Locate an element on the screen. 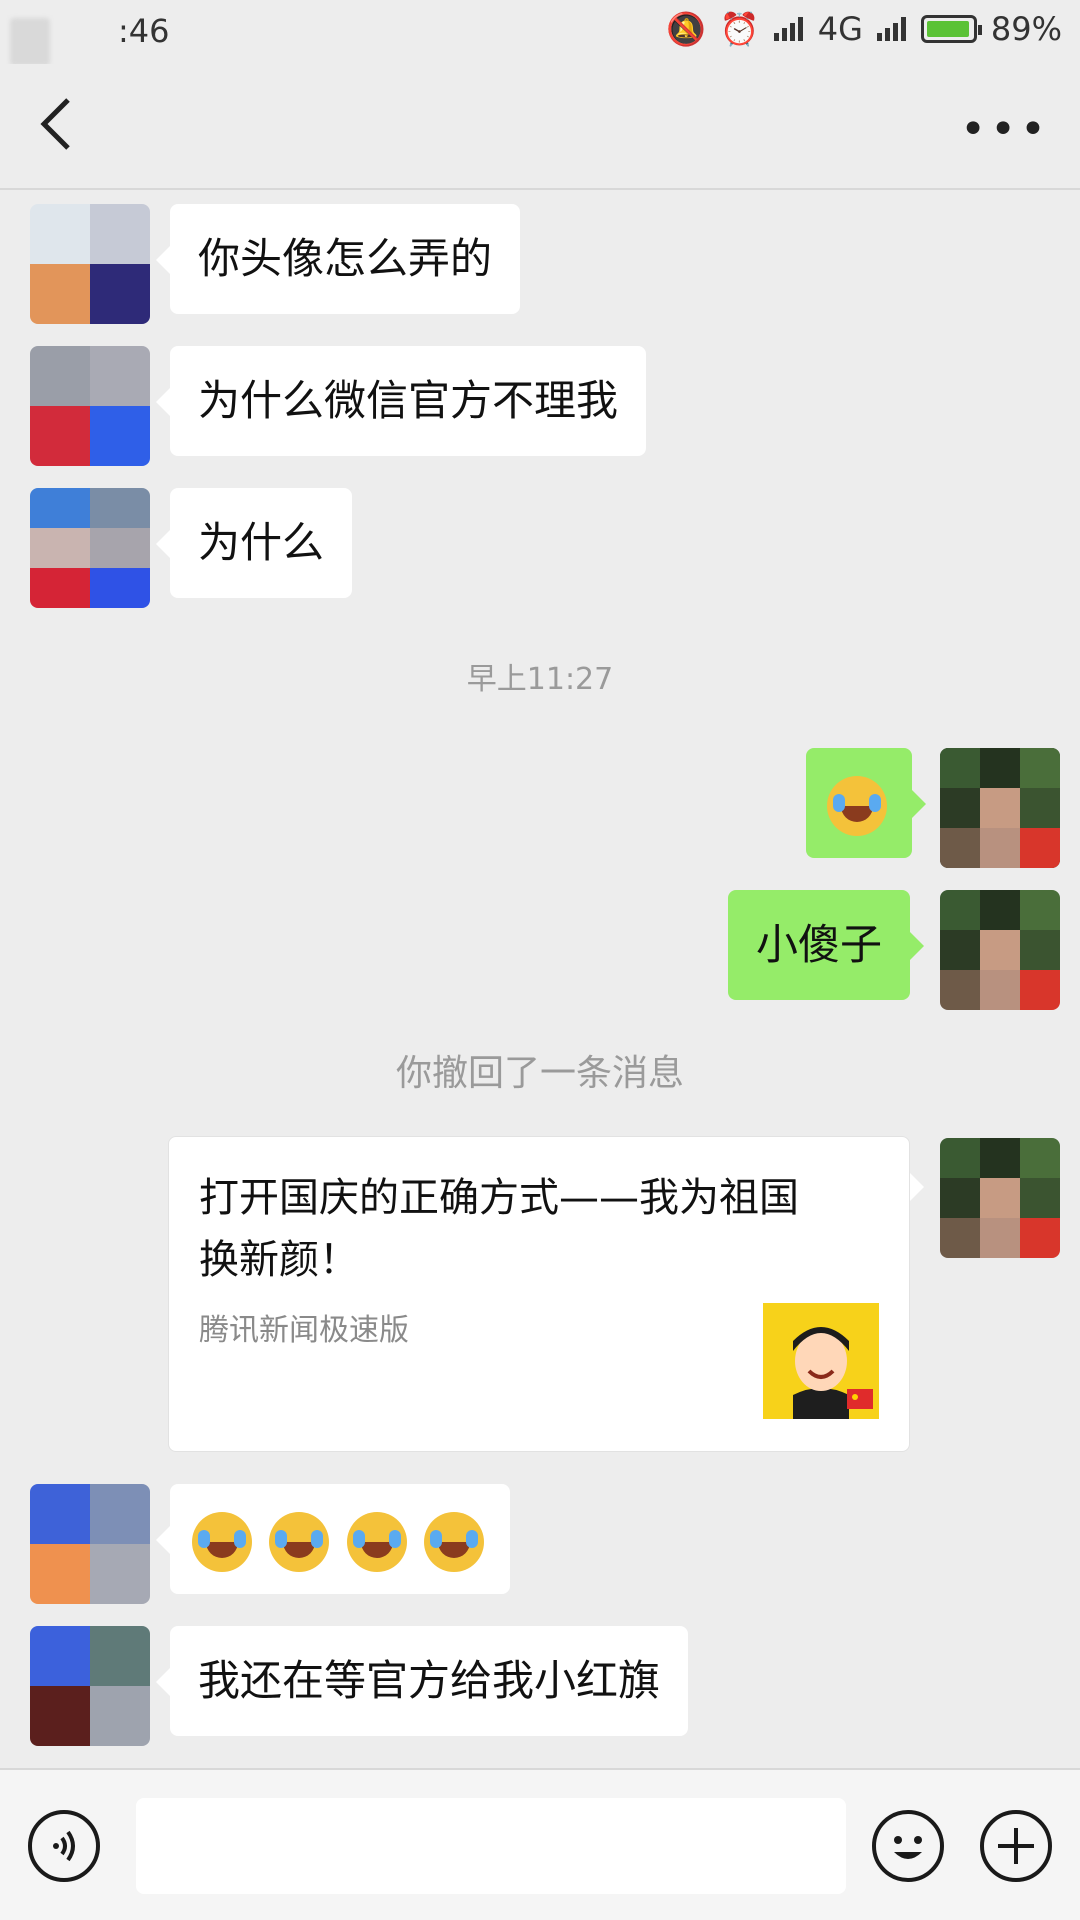 Image resolution: width=1080 pixels, height=1920 pixels. battery-icon is located at coordinates (951, 29).